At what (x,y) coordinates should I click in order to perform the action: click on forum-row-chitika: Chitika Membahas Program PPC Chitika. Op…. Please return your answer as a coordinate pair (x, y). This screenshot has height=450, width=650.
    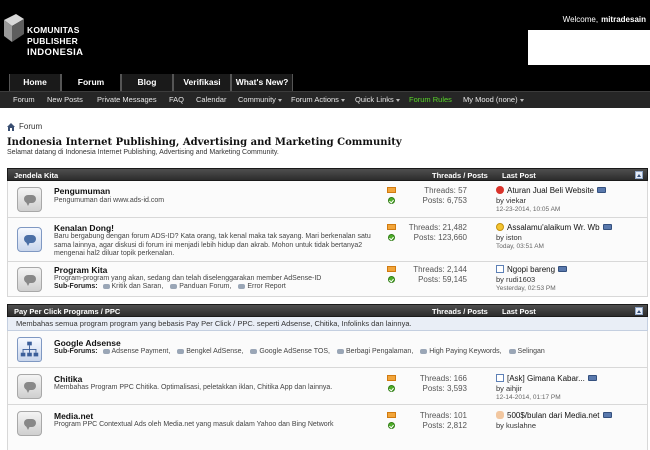
    Looking at the image, I should click on (327, 386).